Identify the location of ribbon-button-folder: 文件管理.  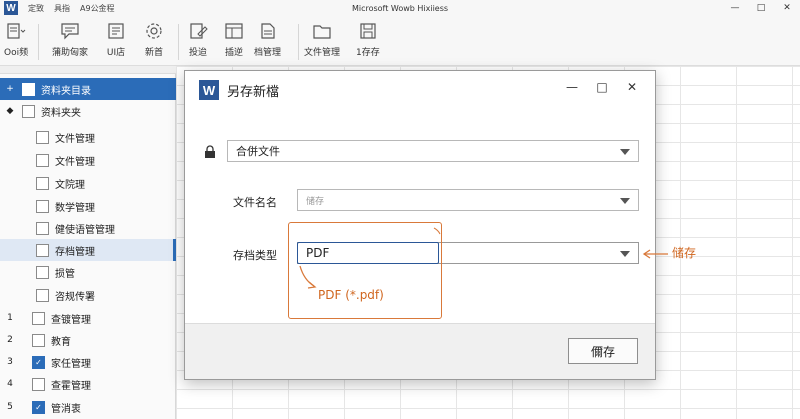
(322, 43).